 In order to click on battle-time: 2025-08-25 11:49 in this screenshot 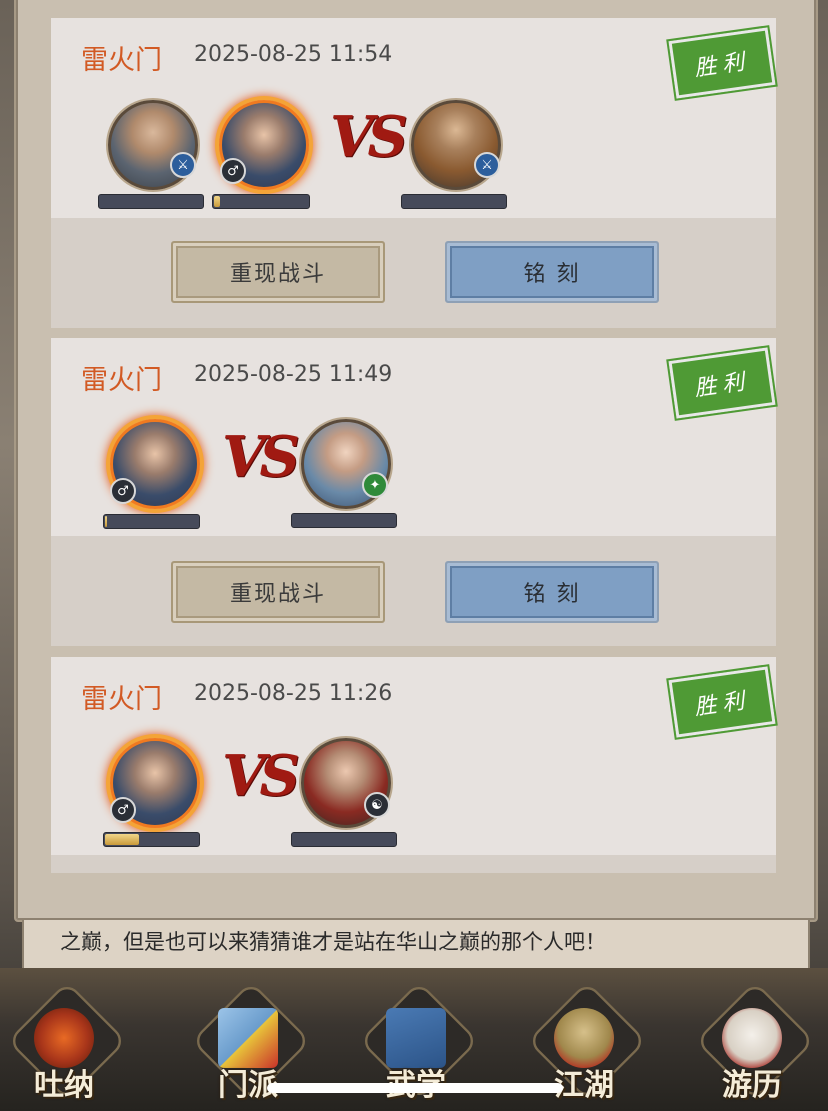, I will do `click(293, 374)`.